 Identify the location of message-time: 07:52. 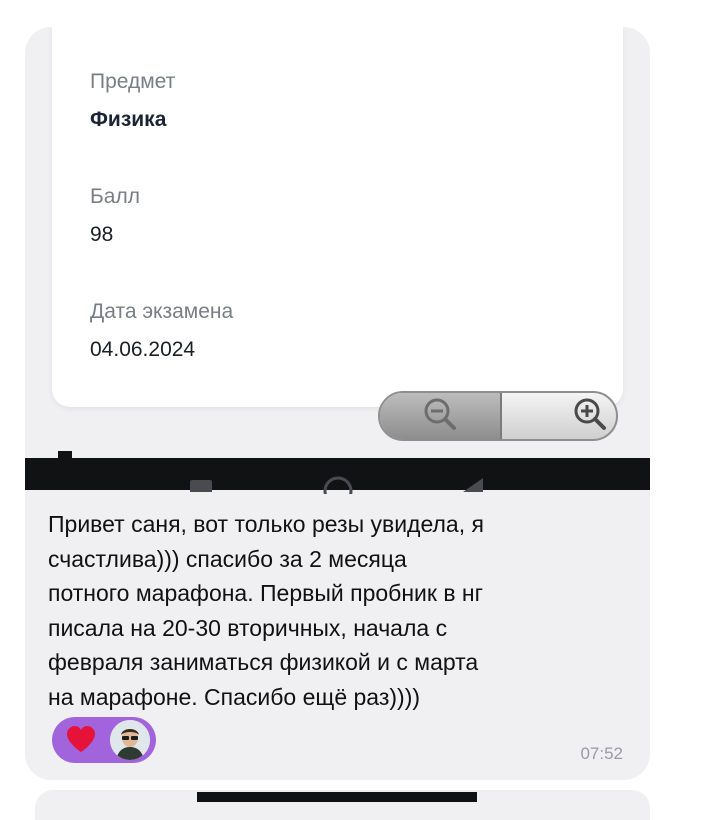
(601, 753).